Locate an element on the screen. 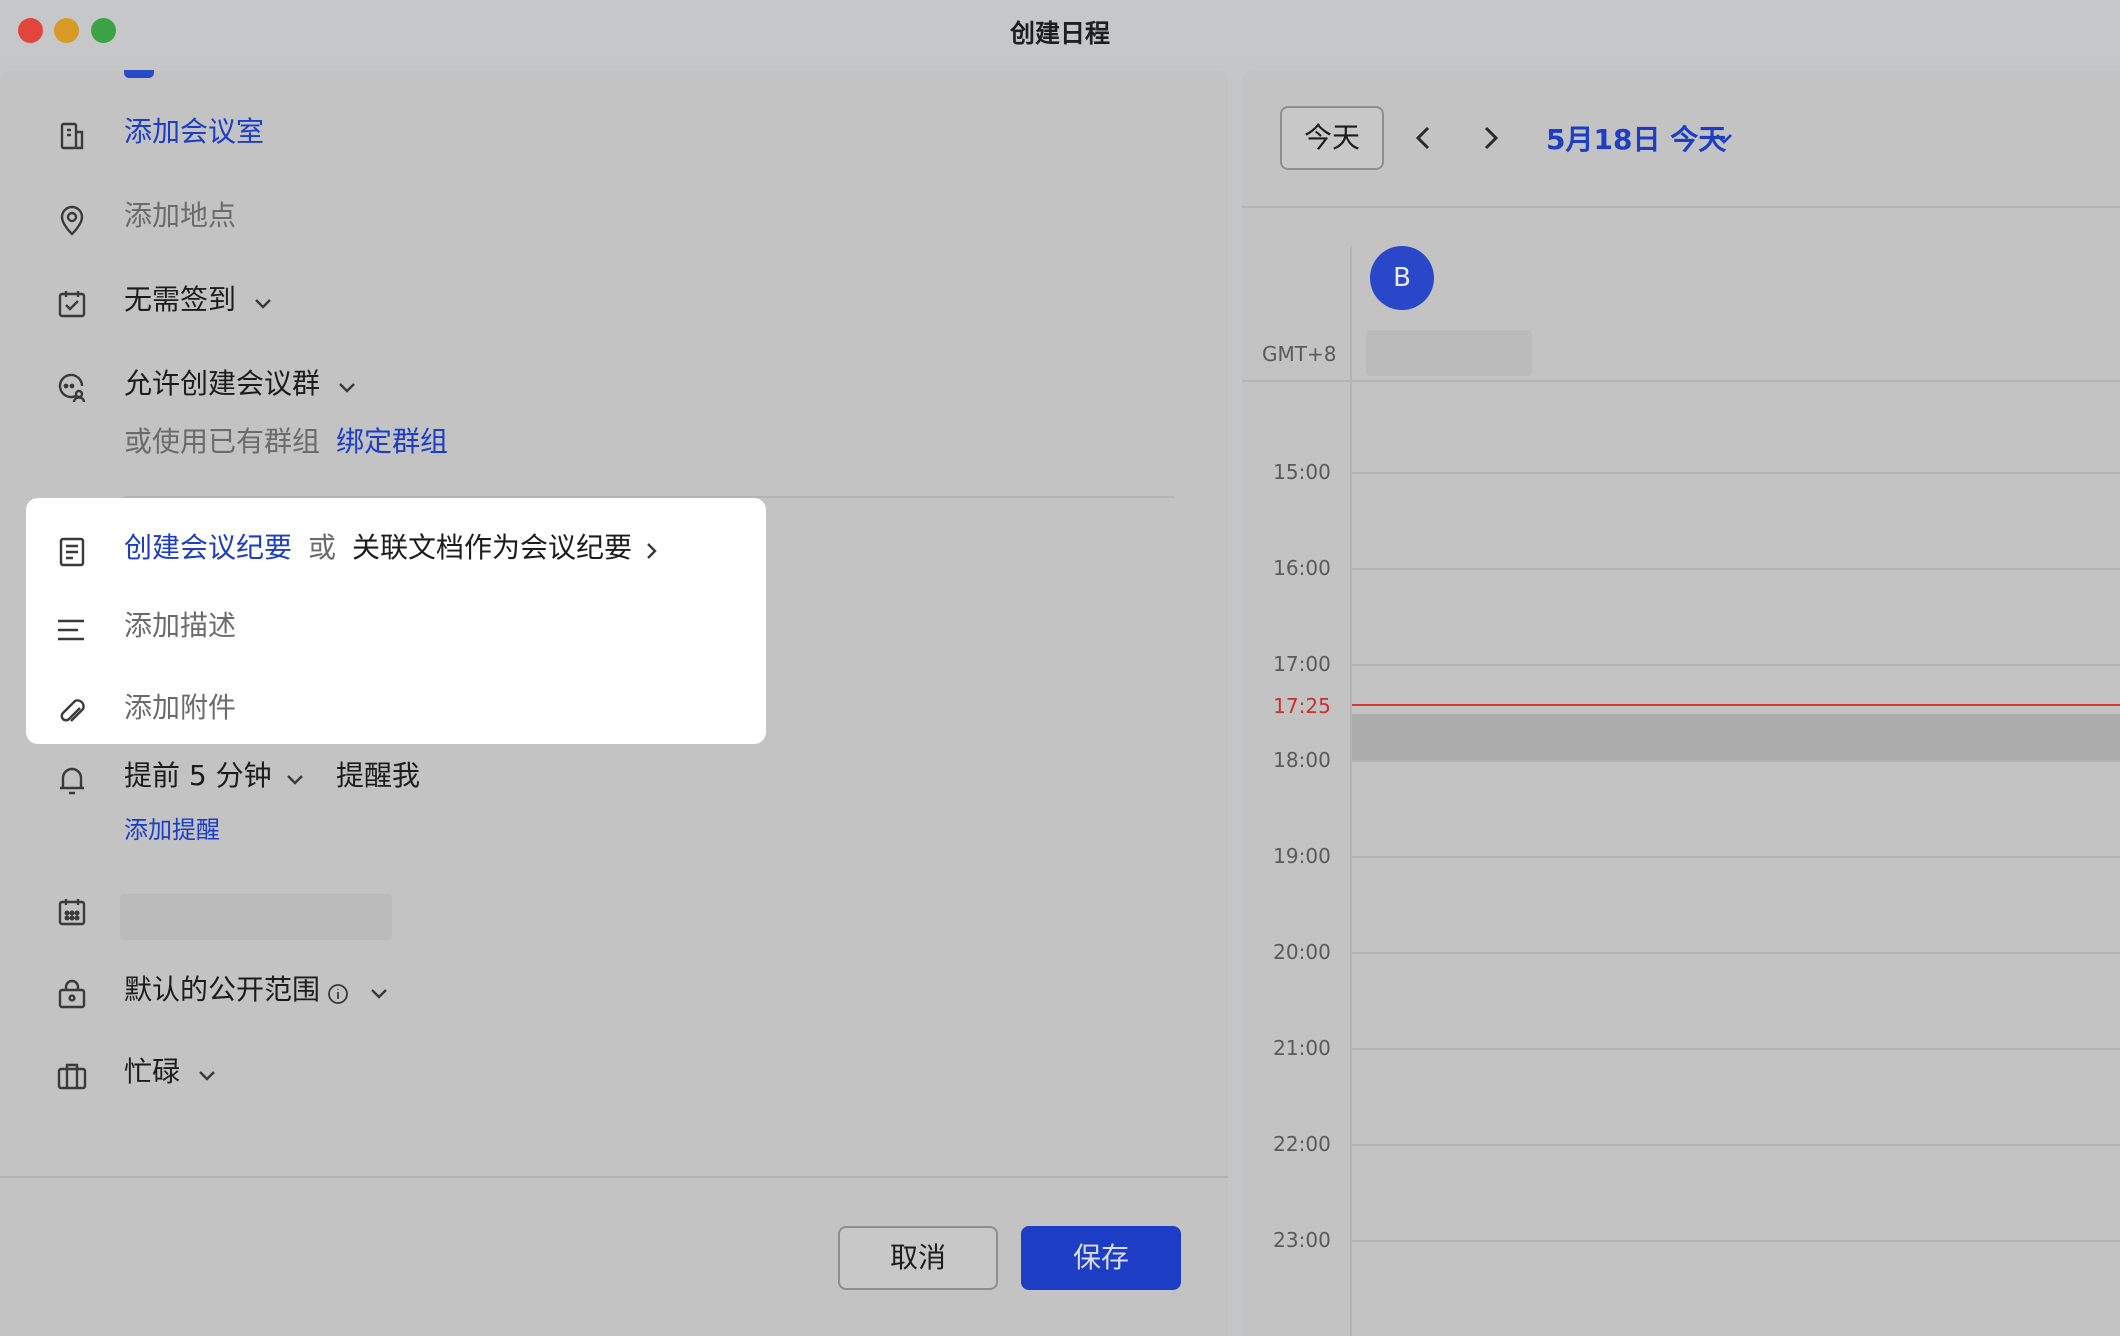  row-reminder: 提前 5 分钟 提醒我 is located at coordinates (600, 780).